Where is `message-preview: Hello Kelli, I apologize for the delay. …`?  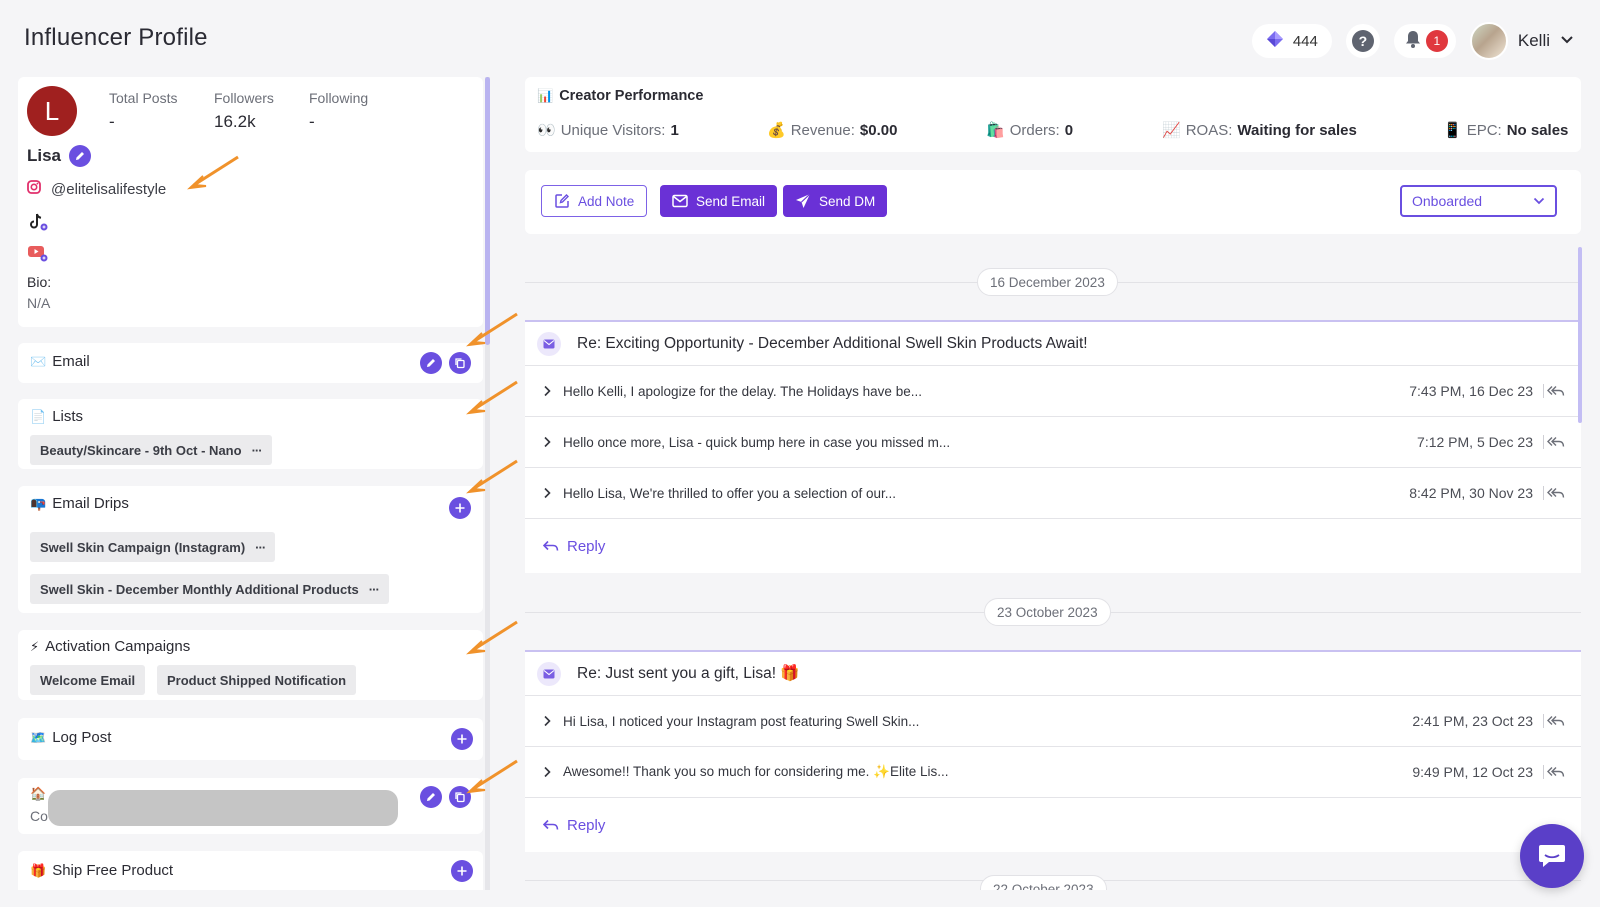
message-preview: Hello Kelli, I apologize for the delay. … is located at coordinates (742, 391).